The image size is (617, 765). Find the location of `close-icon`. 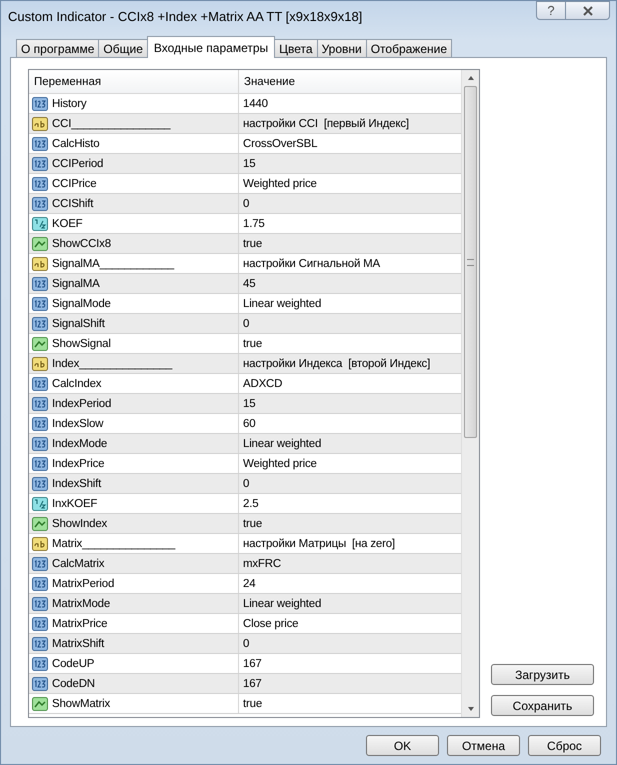

close-icon is located at coordinates (588, 11).